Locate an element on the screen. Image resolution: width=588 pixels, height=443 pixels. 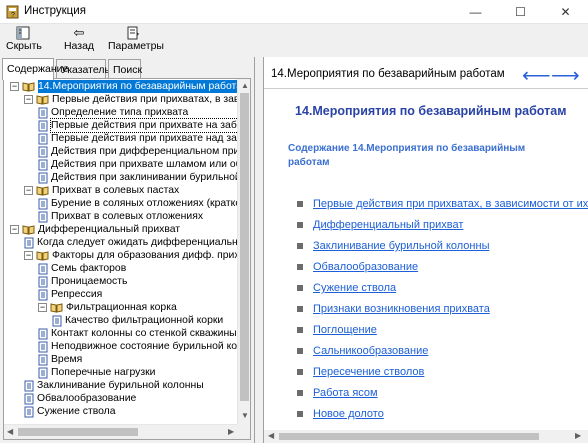
tree-item: Сужение ствола is located at coordinates (70, 411).